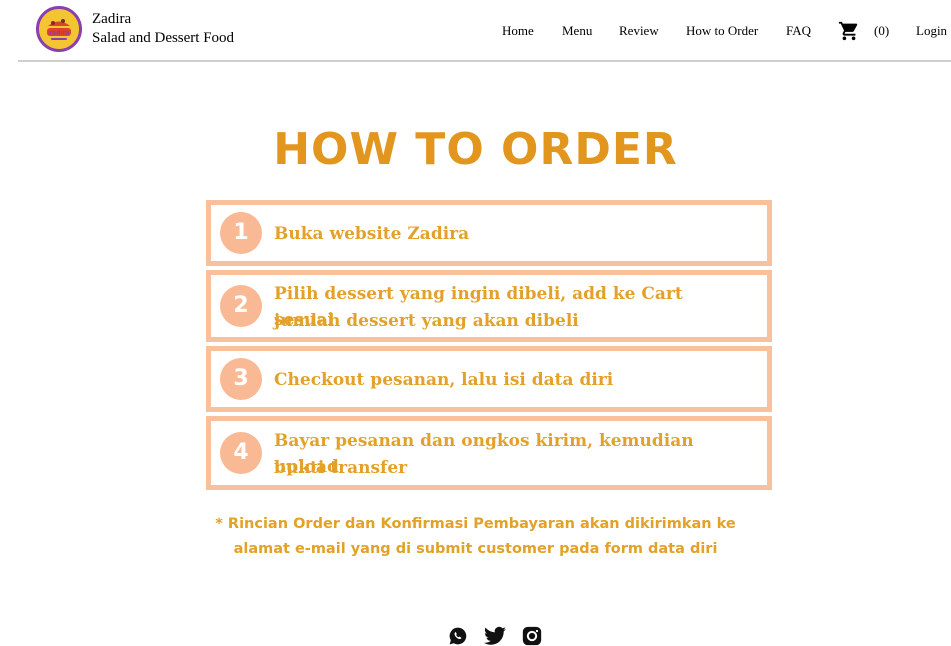  What do you see at coordinates (241, 379) in the screenshot?
I see `step-number-3: 3` at bounding box center [241, 379].